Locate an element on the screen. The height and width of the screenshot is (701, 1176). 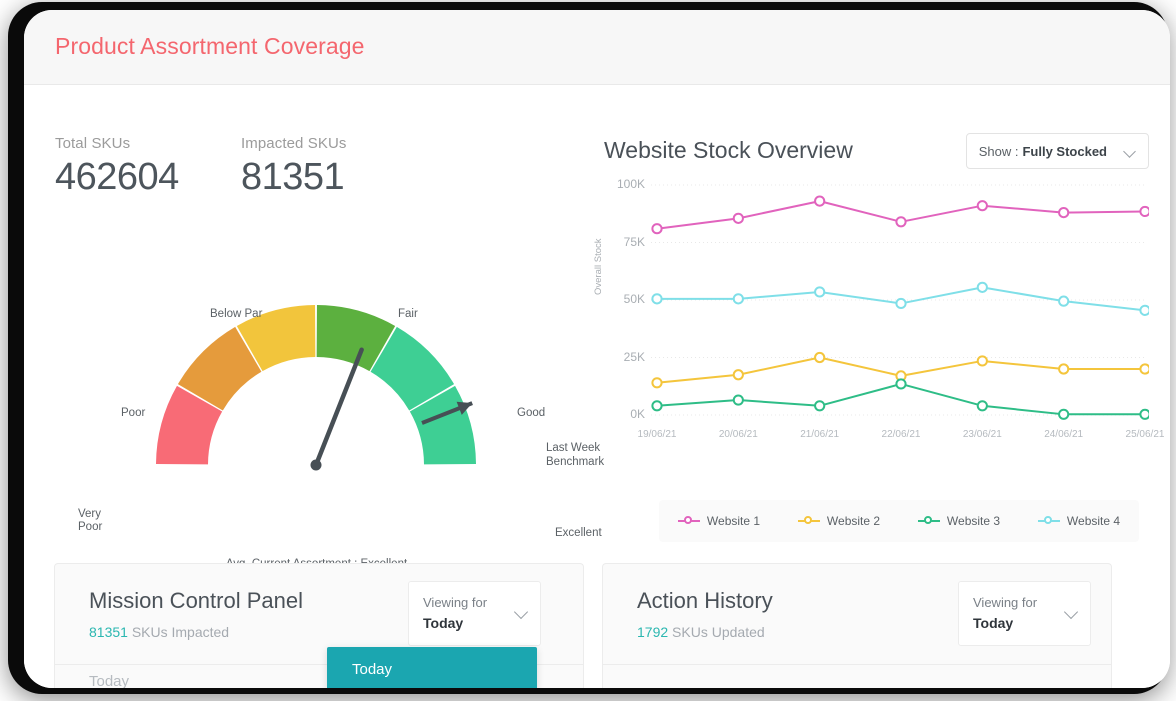
legend-label: Website 4 is located at coordinates (1093, 521).